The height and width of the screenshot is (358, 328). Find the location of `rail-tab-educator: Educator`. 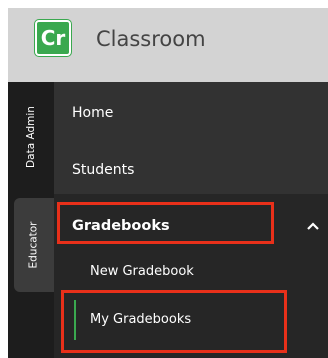

rail-tab-educator: Educator is located at coordinates (34, 245).